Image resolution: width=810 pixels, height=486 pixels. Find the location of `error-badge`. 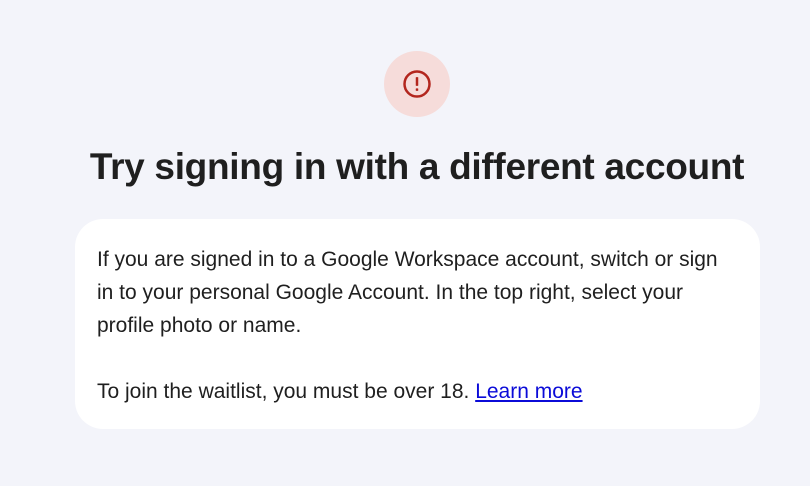

error-badge is located at coordinates (417, 84).